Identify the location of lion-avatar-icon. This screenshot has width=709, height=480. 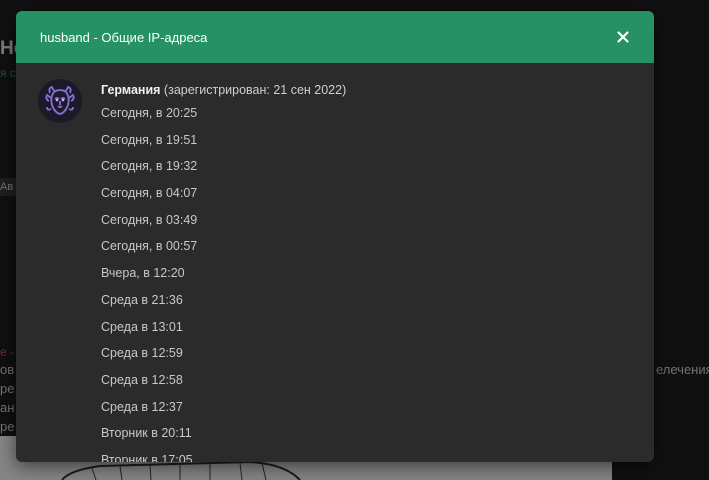
(60, 101).